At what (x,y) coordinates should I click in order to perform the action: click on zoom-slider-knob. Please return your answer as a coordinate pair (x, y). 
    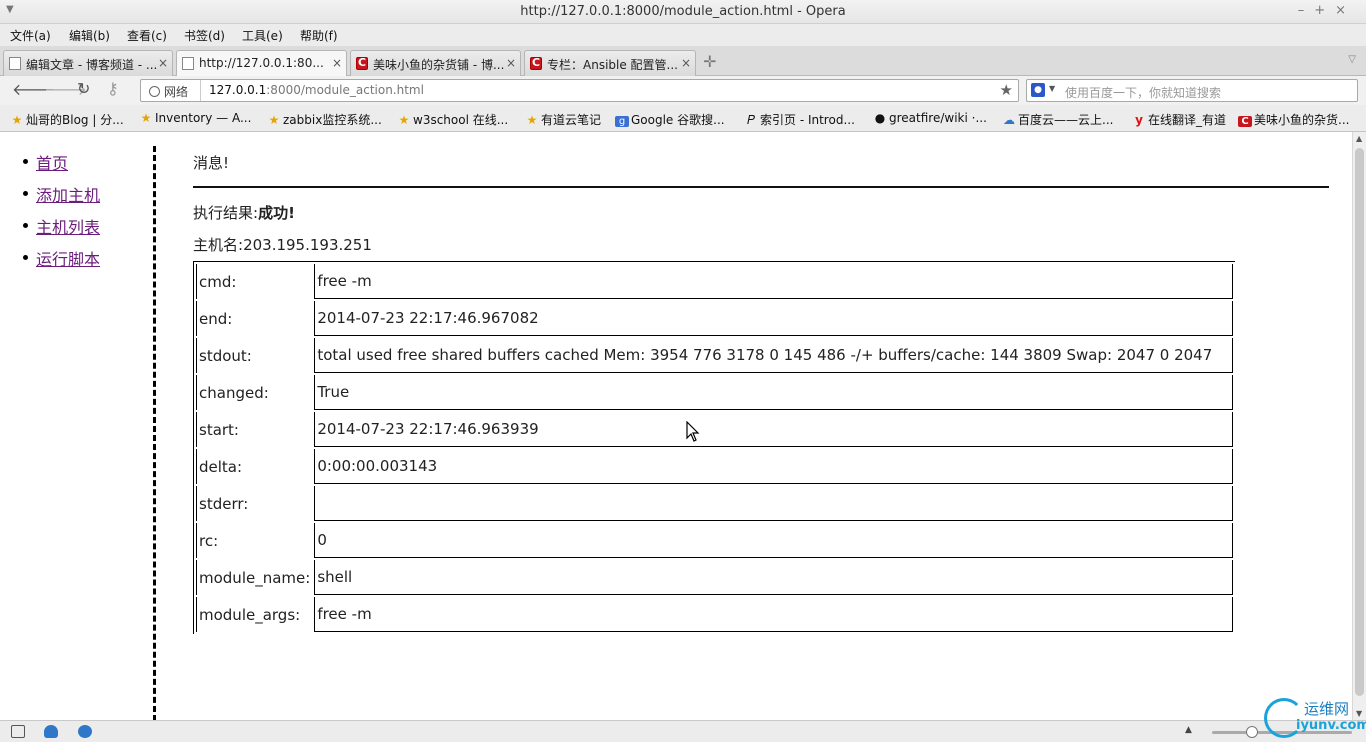
    Looking at the image, I should click on (1252, 732).